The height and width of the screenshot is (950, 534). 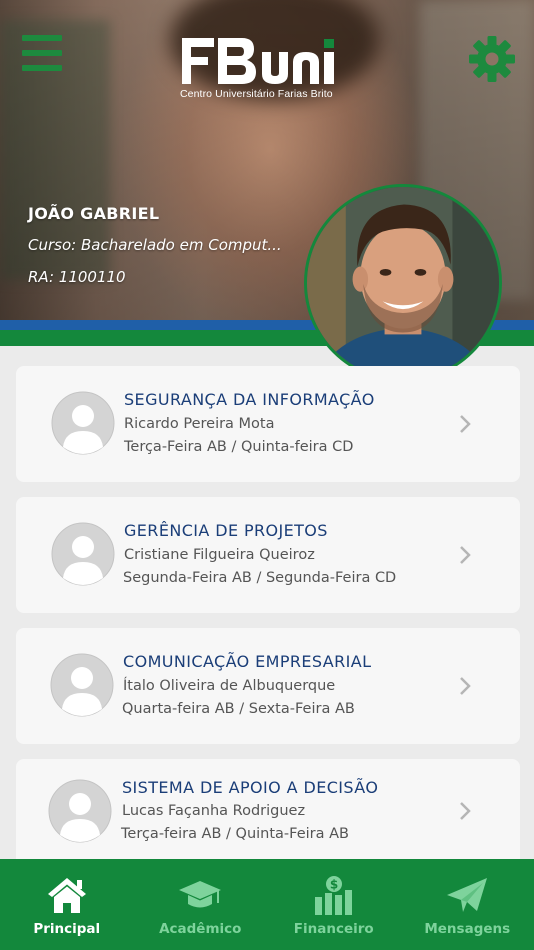 What do you see at coordinates (492, 59) in the screenshot?
I see `gear-icon` at bounding box center [492, 59].